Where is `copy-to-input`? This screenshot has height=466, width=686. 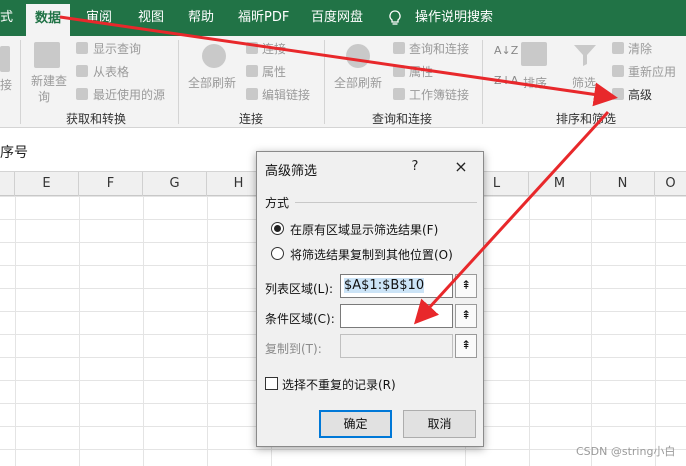 copy-to-input is located at coordinates (396, 346).